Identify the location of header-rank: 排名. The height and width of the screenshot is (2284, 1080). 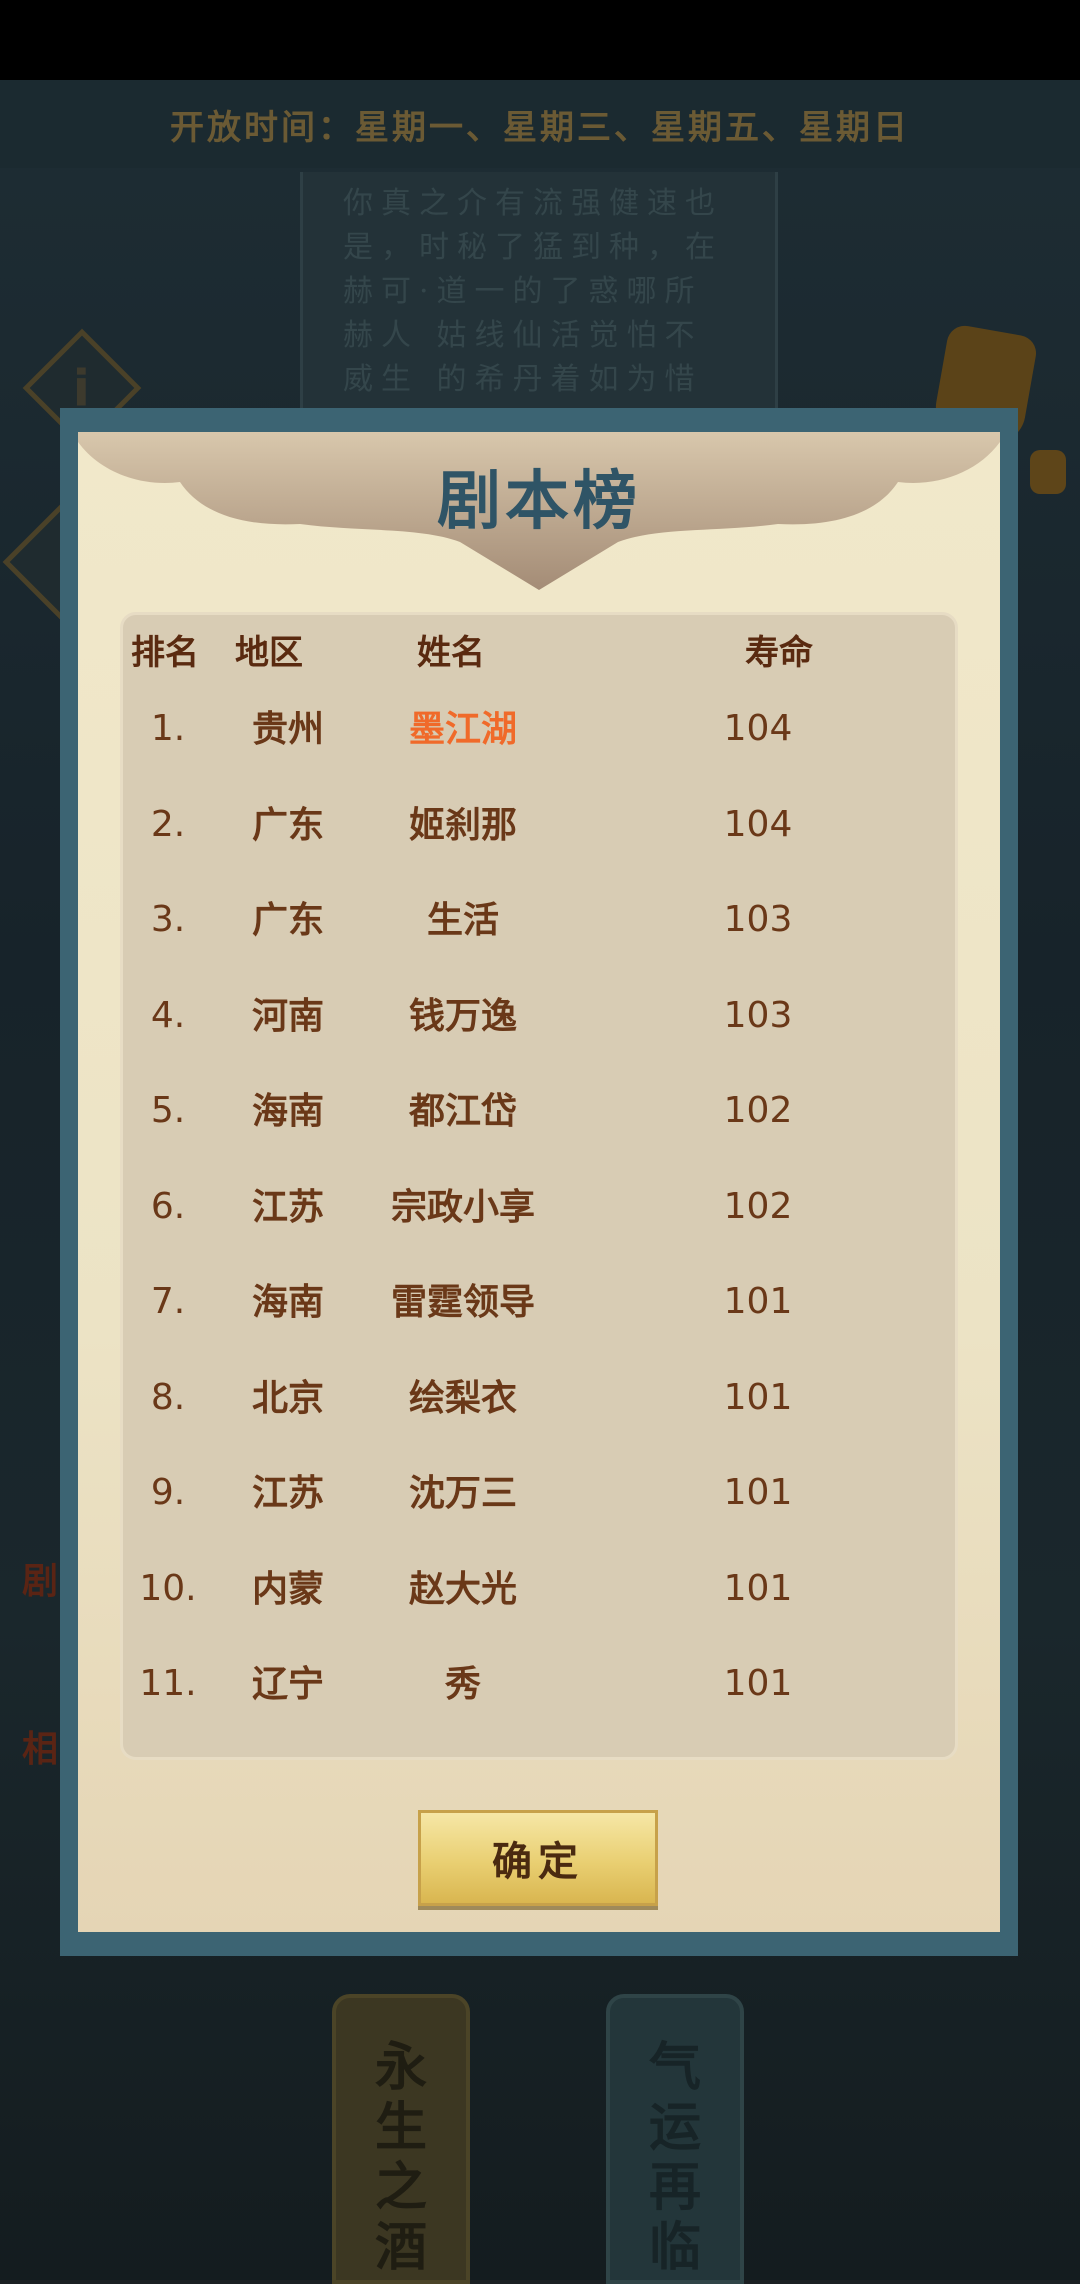
(165, 653).